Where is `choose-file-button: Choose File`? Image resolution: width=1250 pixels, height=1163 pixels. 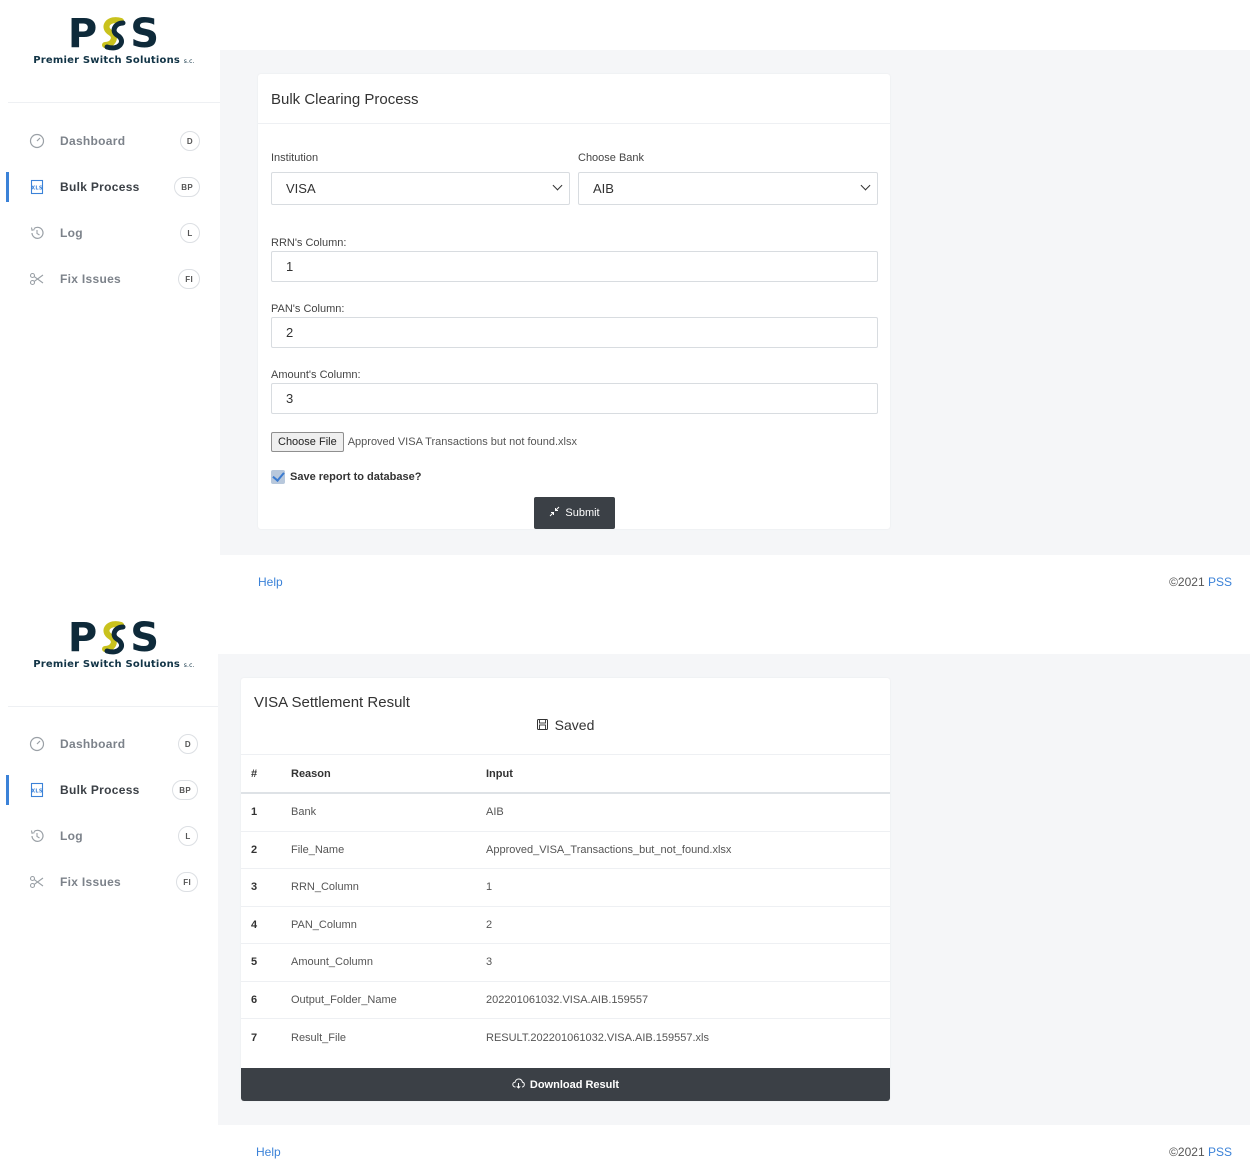
choose-file-button: Choose File is located at coordinates (307, 442).